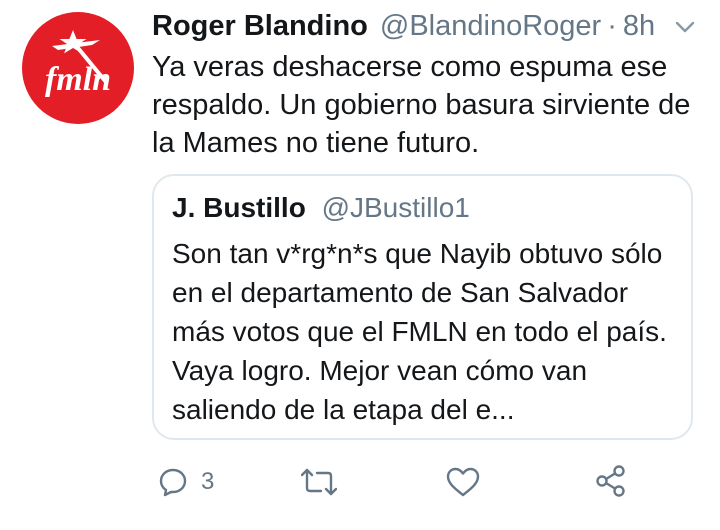 The height and width of the screenshot is (530, 720). I want to click on heart-icon, so click(463, 482).